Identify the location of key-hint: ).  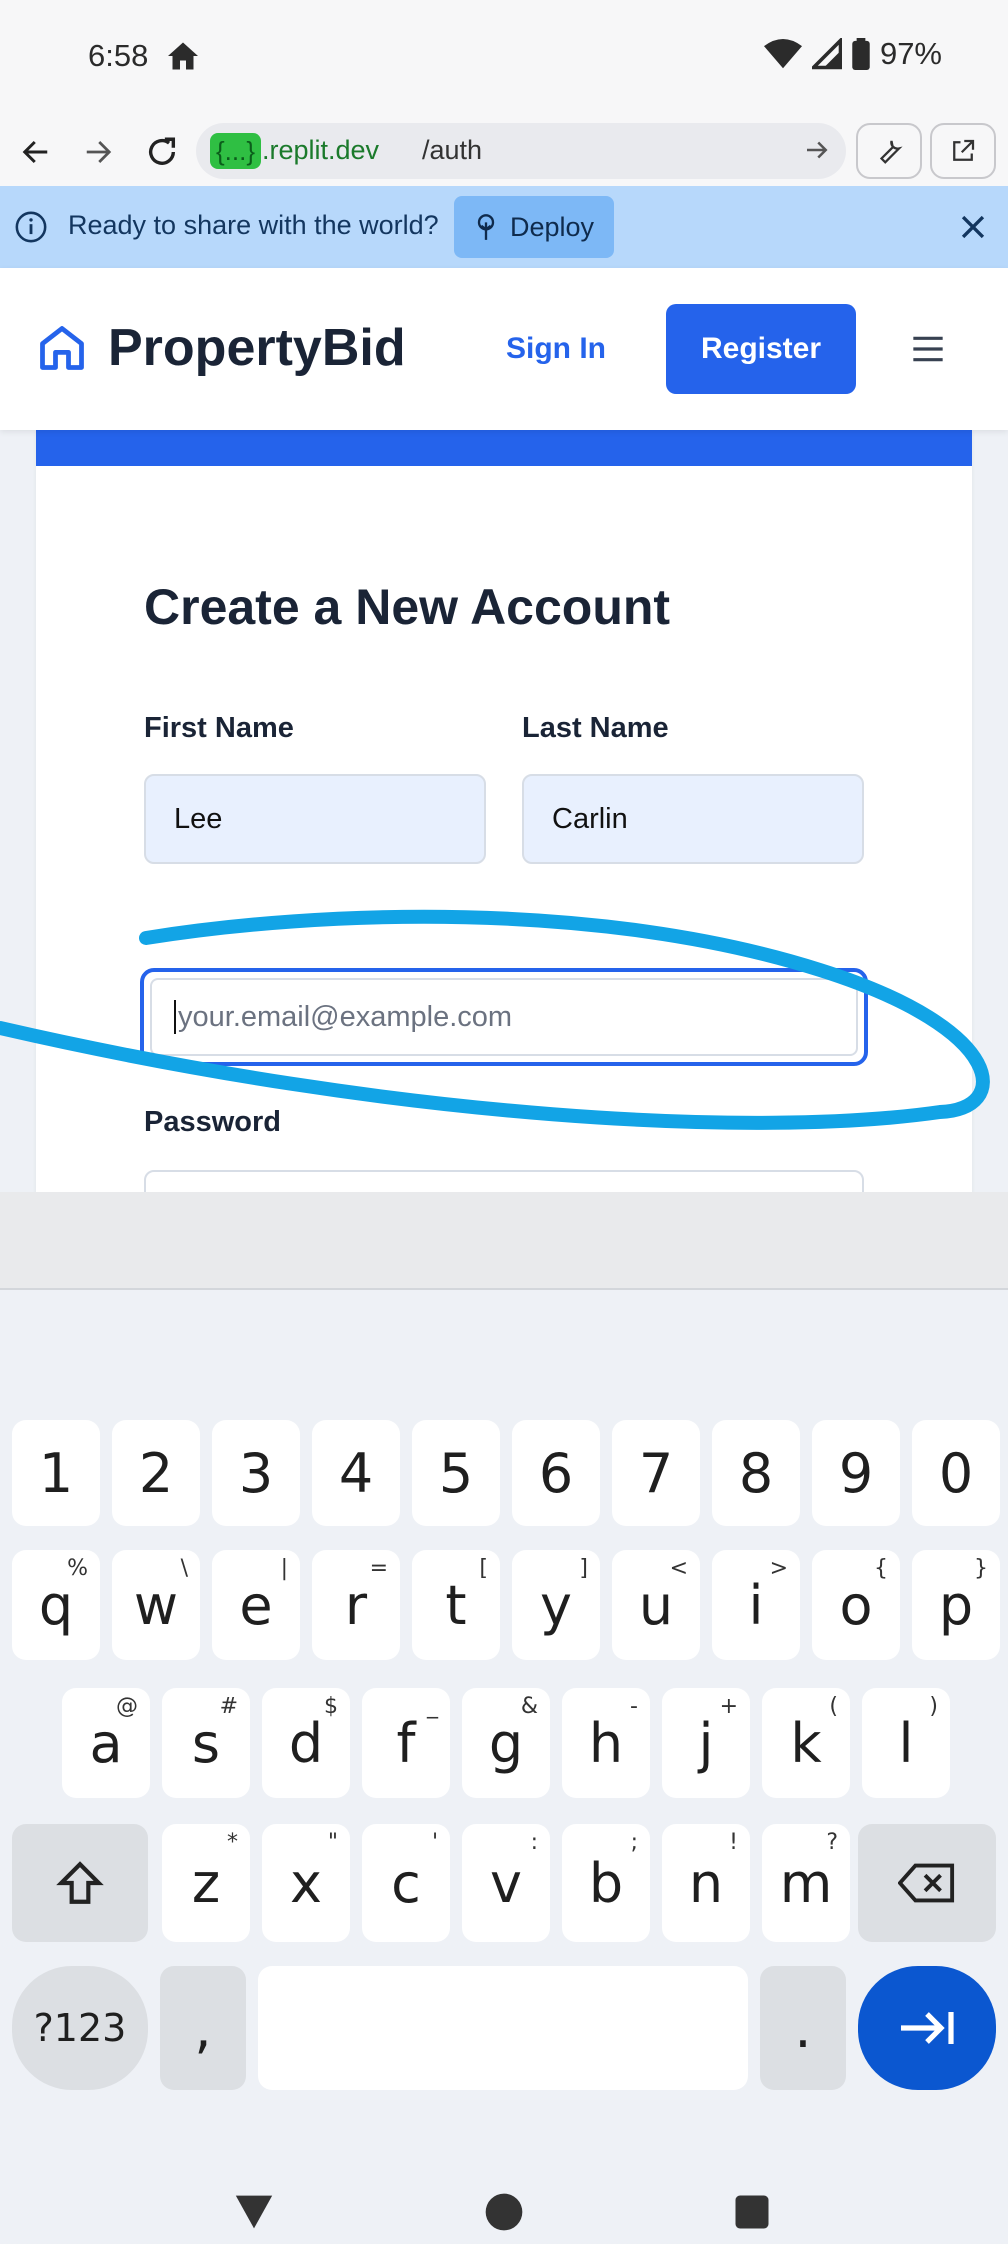
(933, 1706).